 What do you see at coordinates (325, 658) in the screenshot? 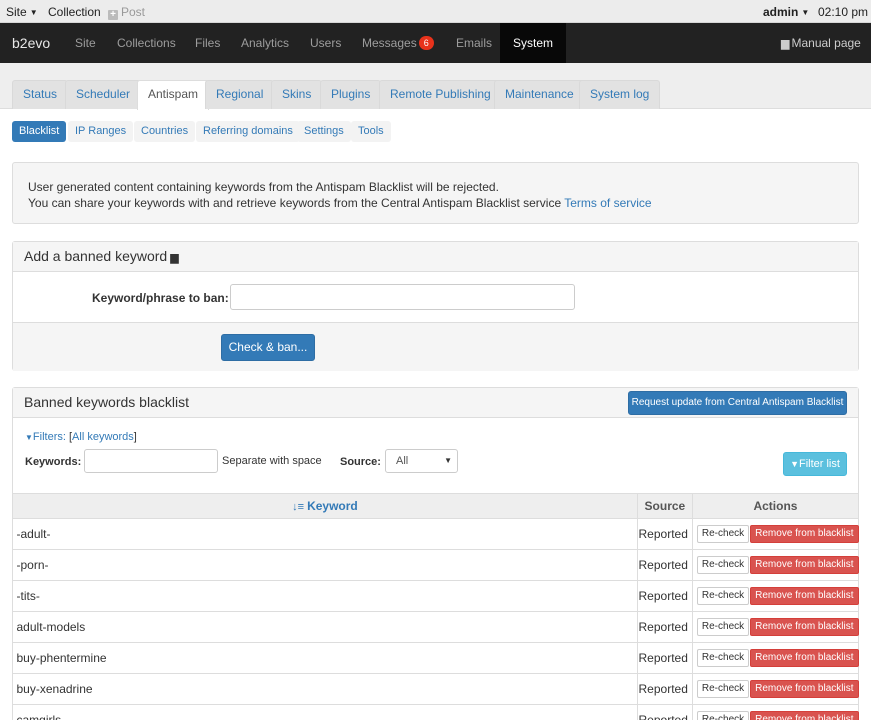
I see `keyword-cell: buy-phentermine` at bounding box center [325, 658].